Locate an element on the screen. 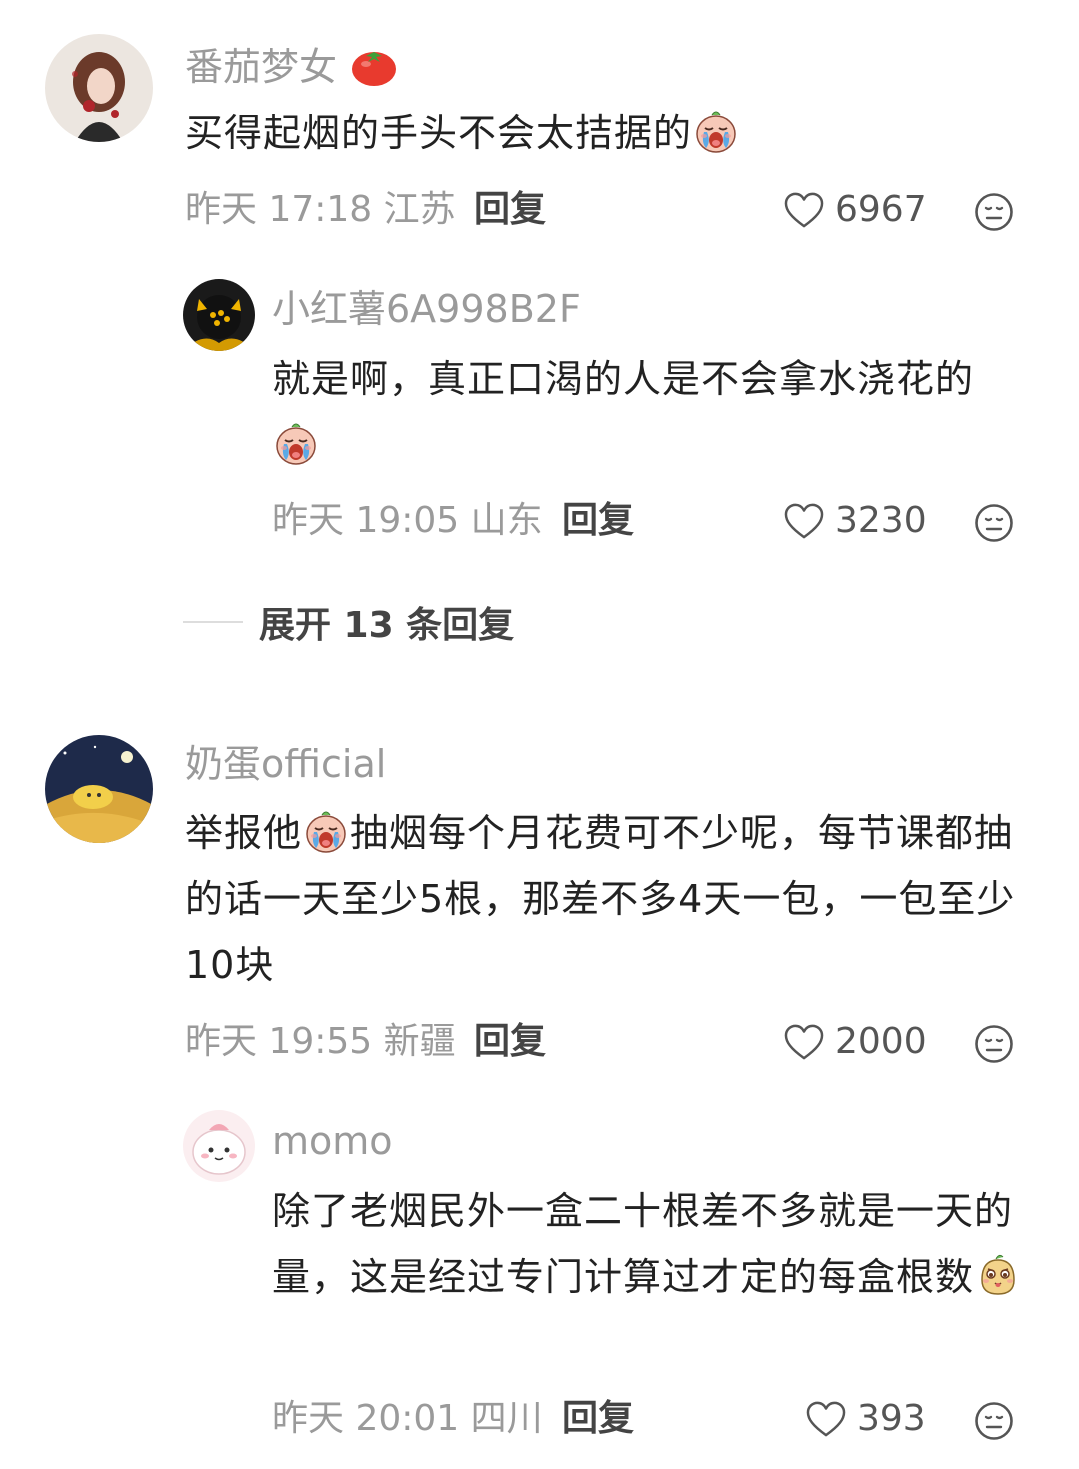 The image size is (1079, 1469). comment-location: 新疆 is located at coordinates (419, 1041).